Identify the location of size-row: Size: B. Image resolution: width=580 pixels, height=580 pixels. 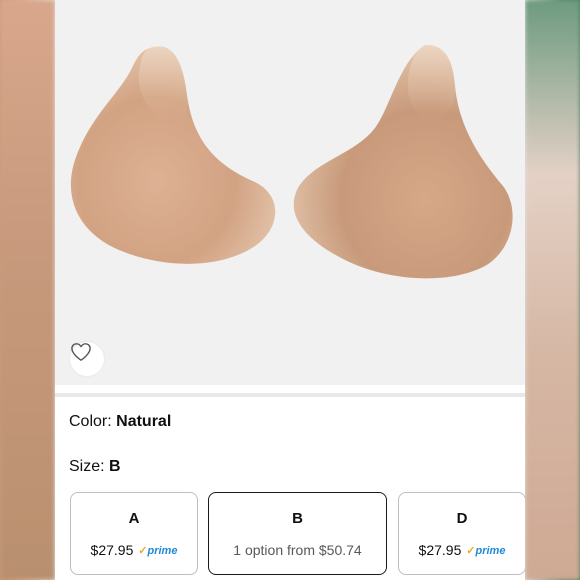
(95, 467).